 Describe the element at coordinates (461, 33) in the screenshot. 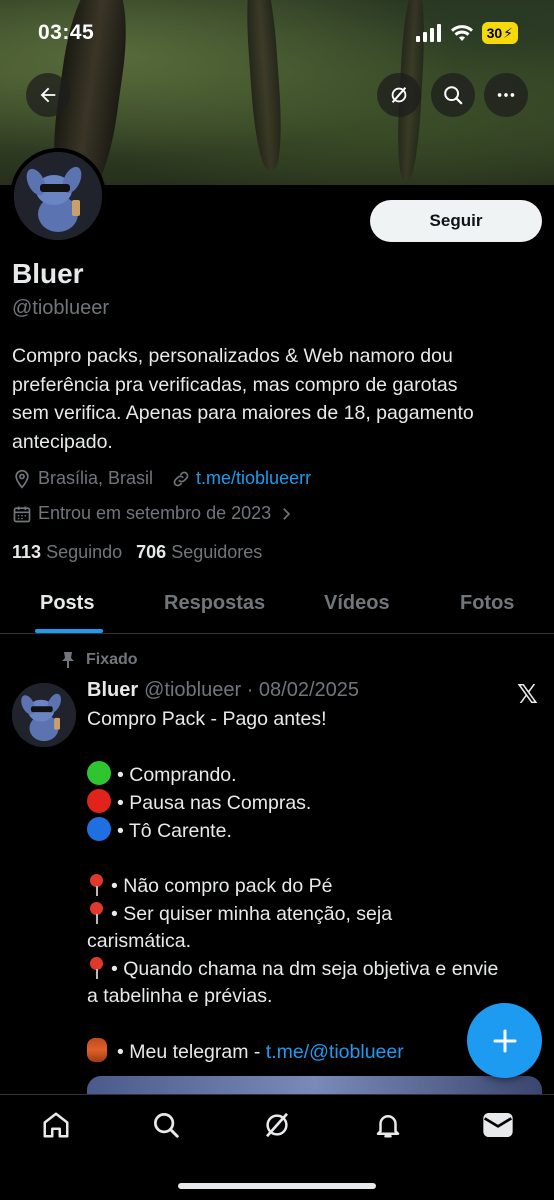

I see `wifi-icon` at that location.